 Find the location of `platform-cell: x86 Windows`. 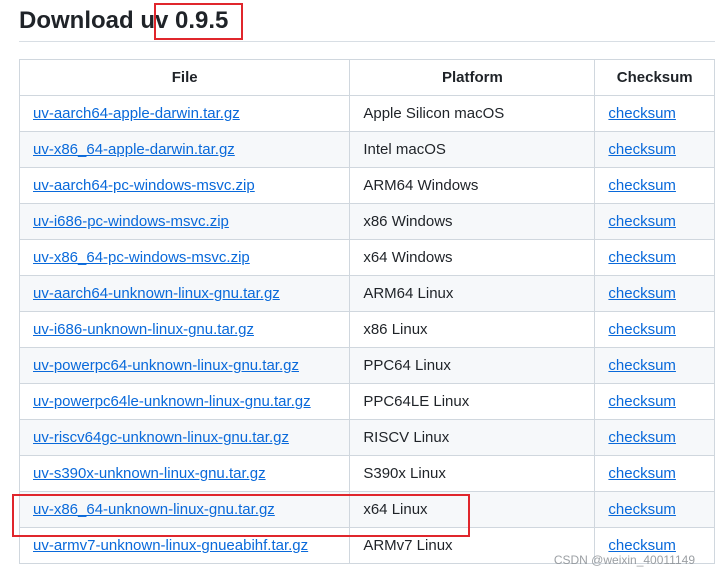

platform-cell: x86 Windows is located at coordinates (472, 221).